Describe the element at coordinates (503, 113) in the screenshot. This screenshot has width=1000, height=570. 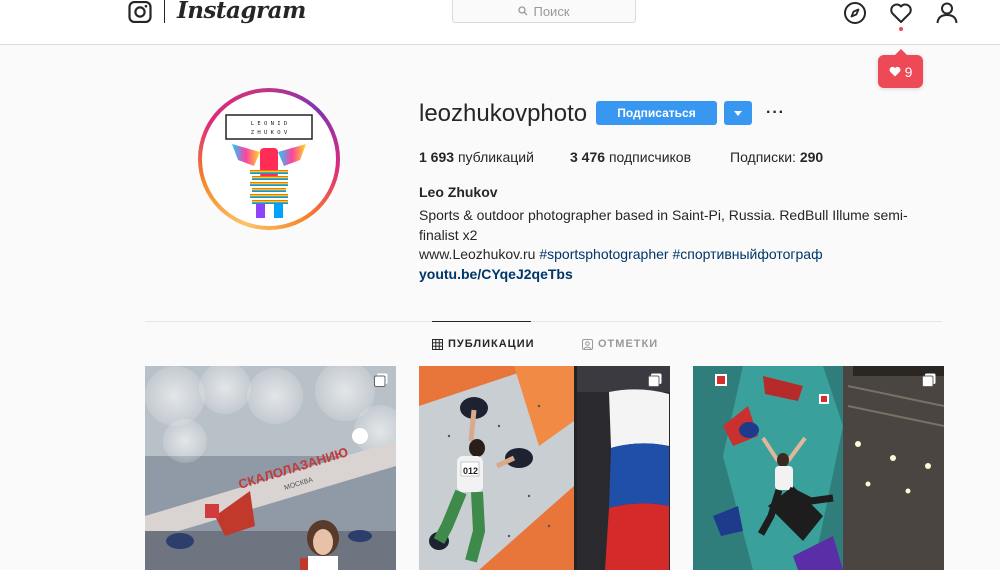
I see `profile-username: leozhukovphoto` at that location.